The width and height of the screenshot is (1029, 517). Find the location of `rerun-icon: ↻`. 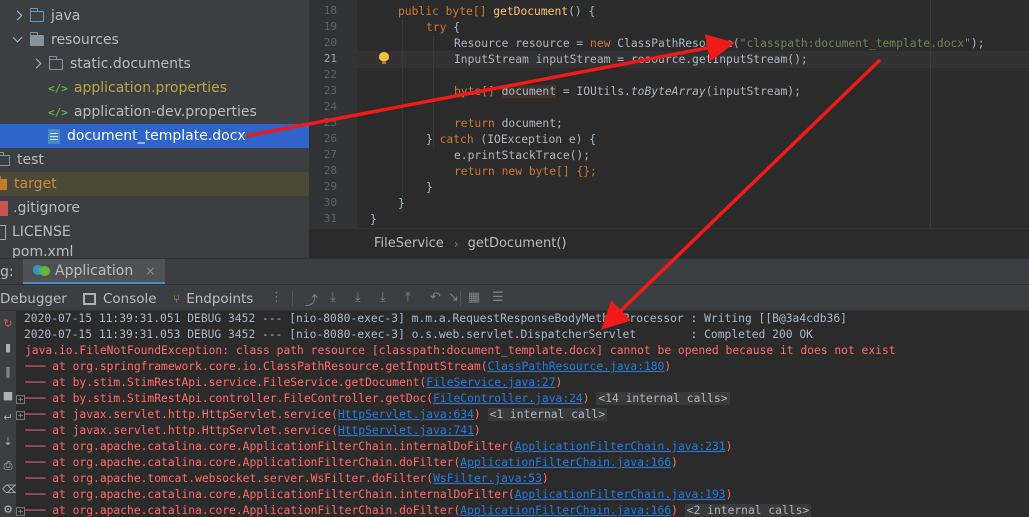

rerun-icon: ↻ is located at coordinates (8, 324).